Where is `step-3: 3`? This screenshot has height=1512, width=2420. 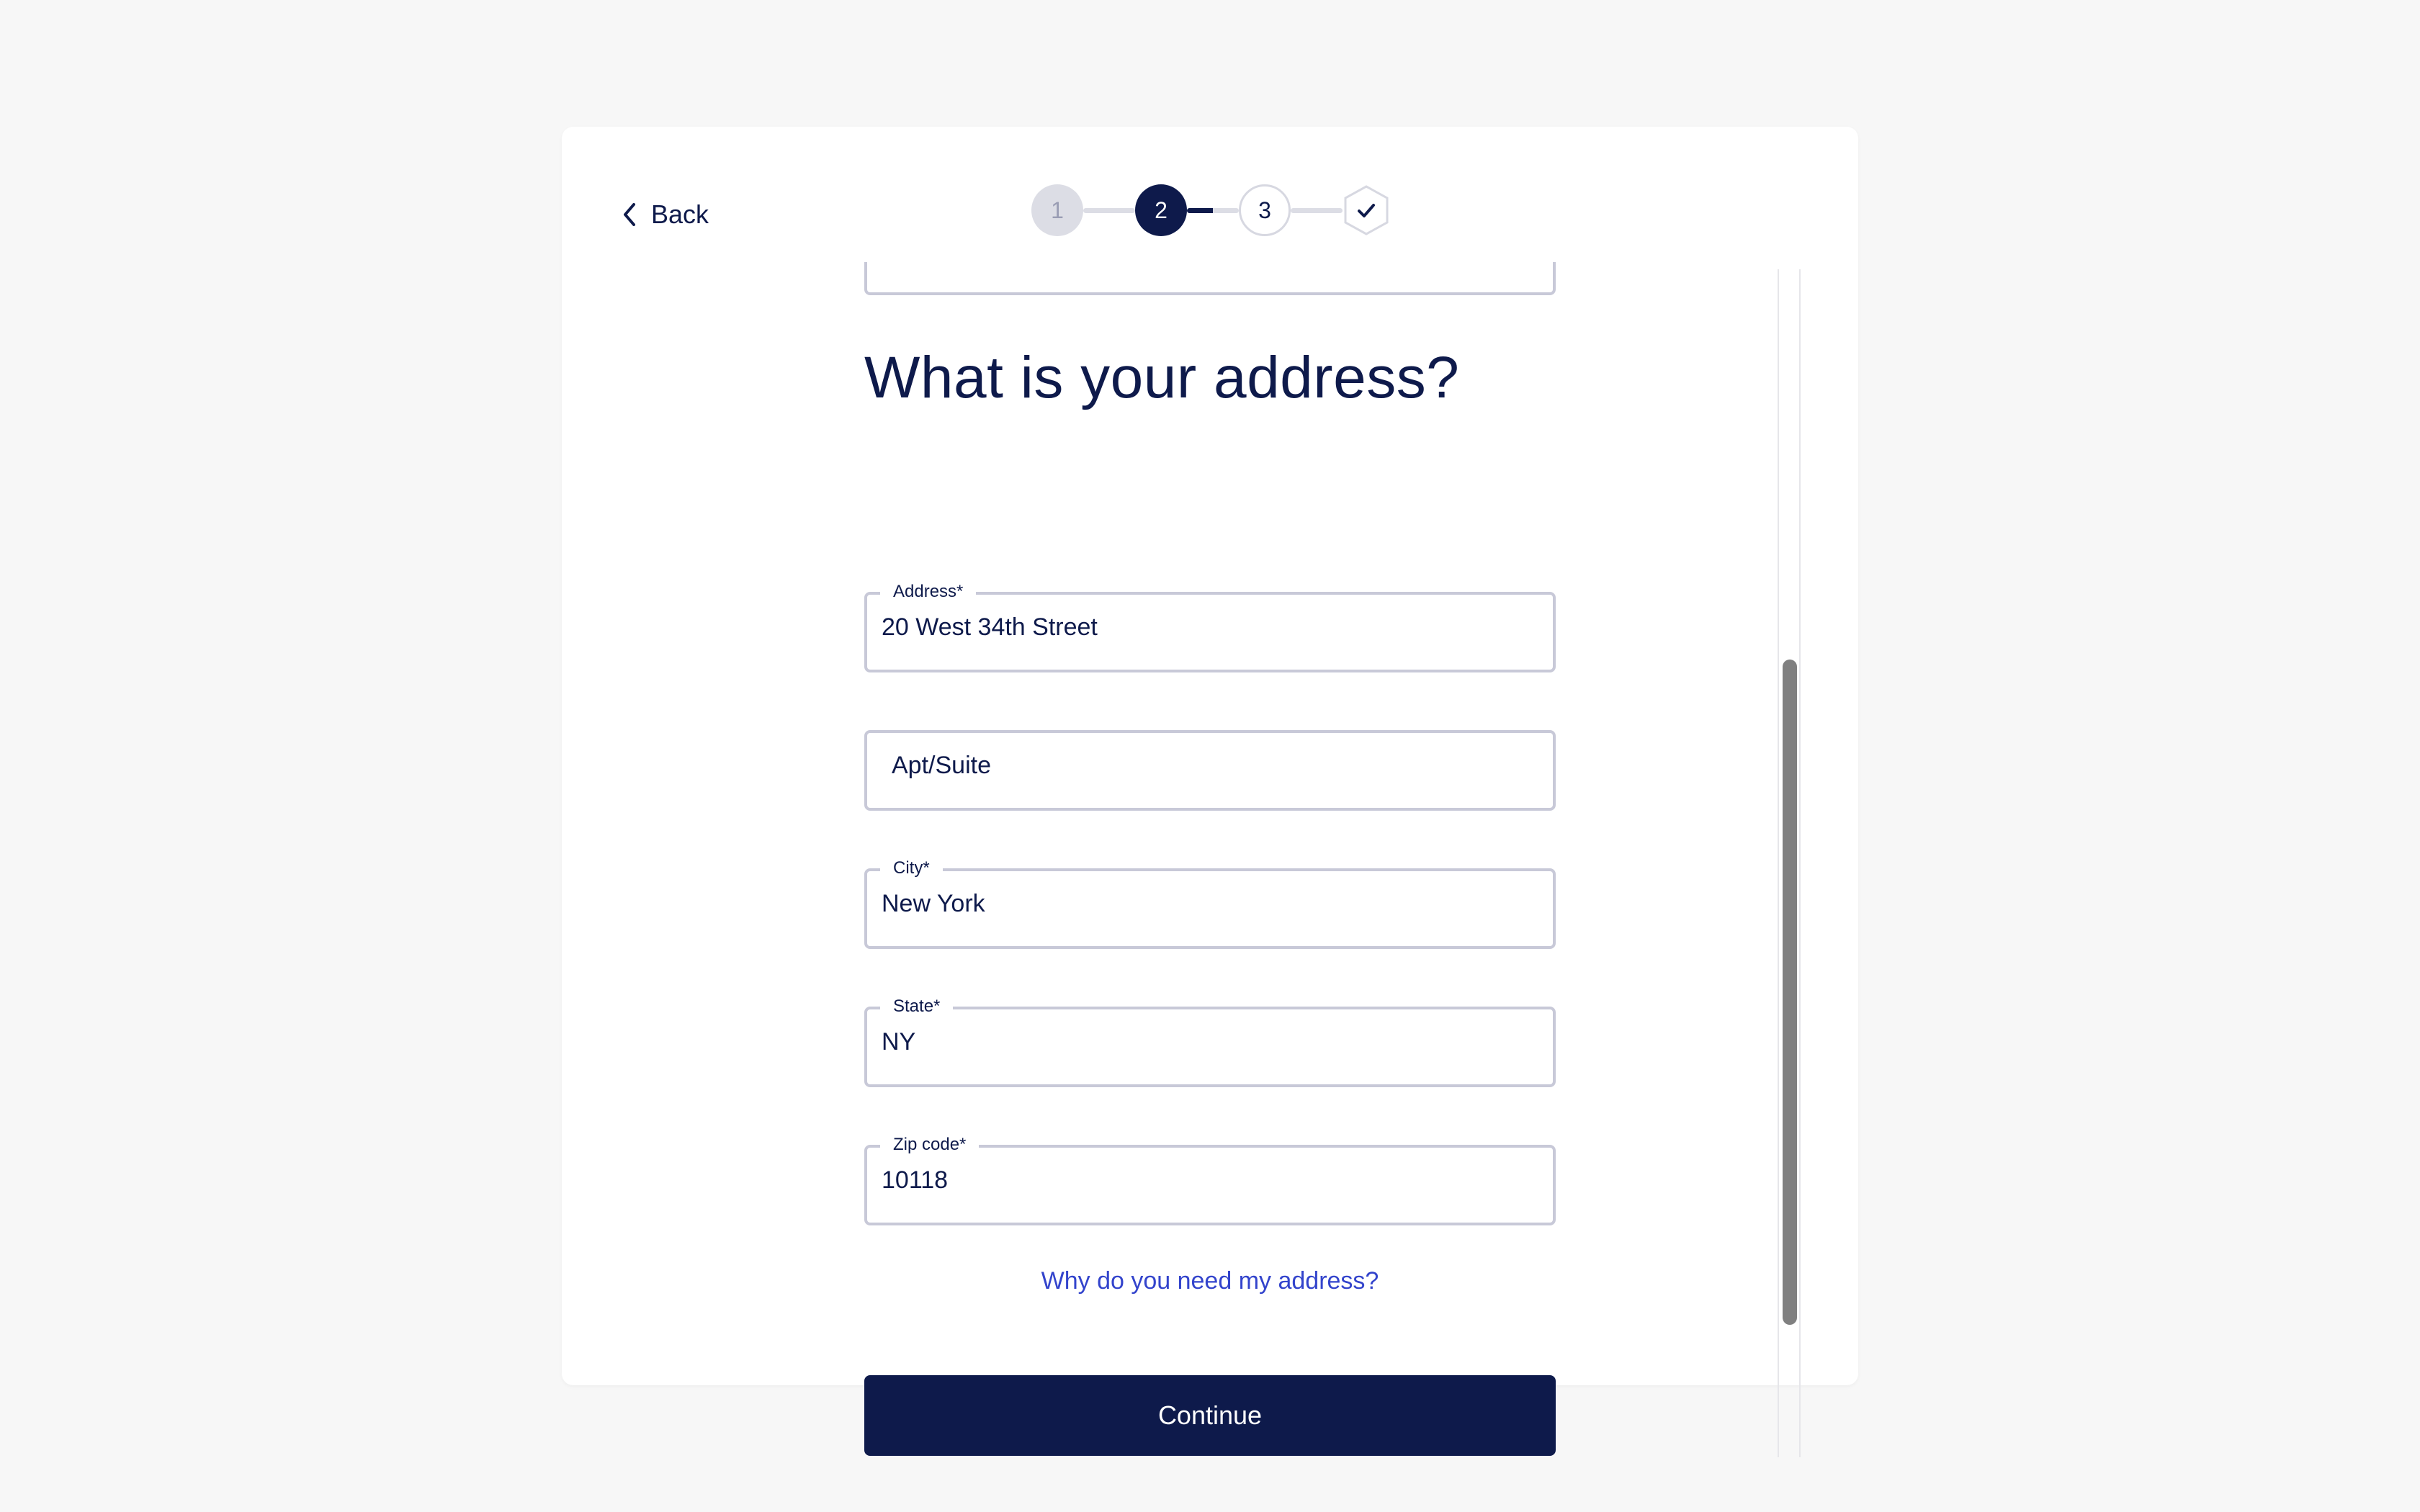 step-3: 3 is located at coordinates (1265, 210).